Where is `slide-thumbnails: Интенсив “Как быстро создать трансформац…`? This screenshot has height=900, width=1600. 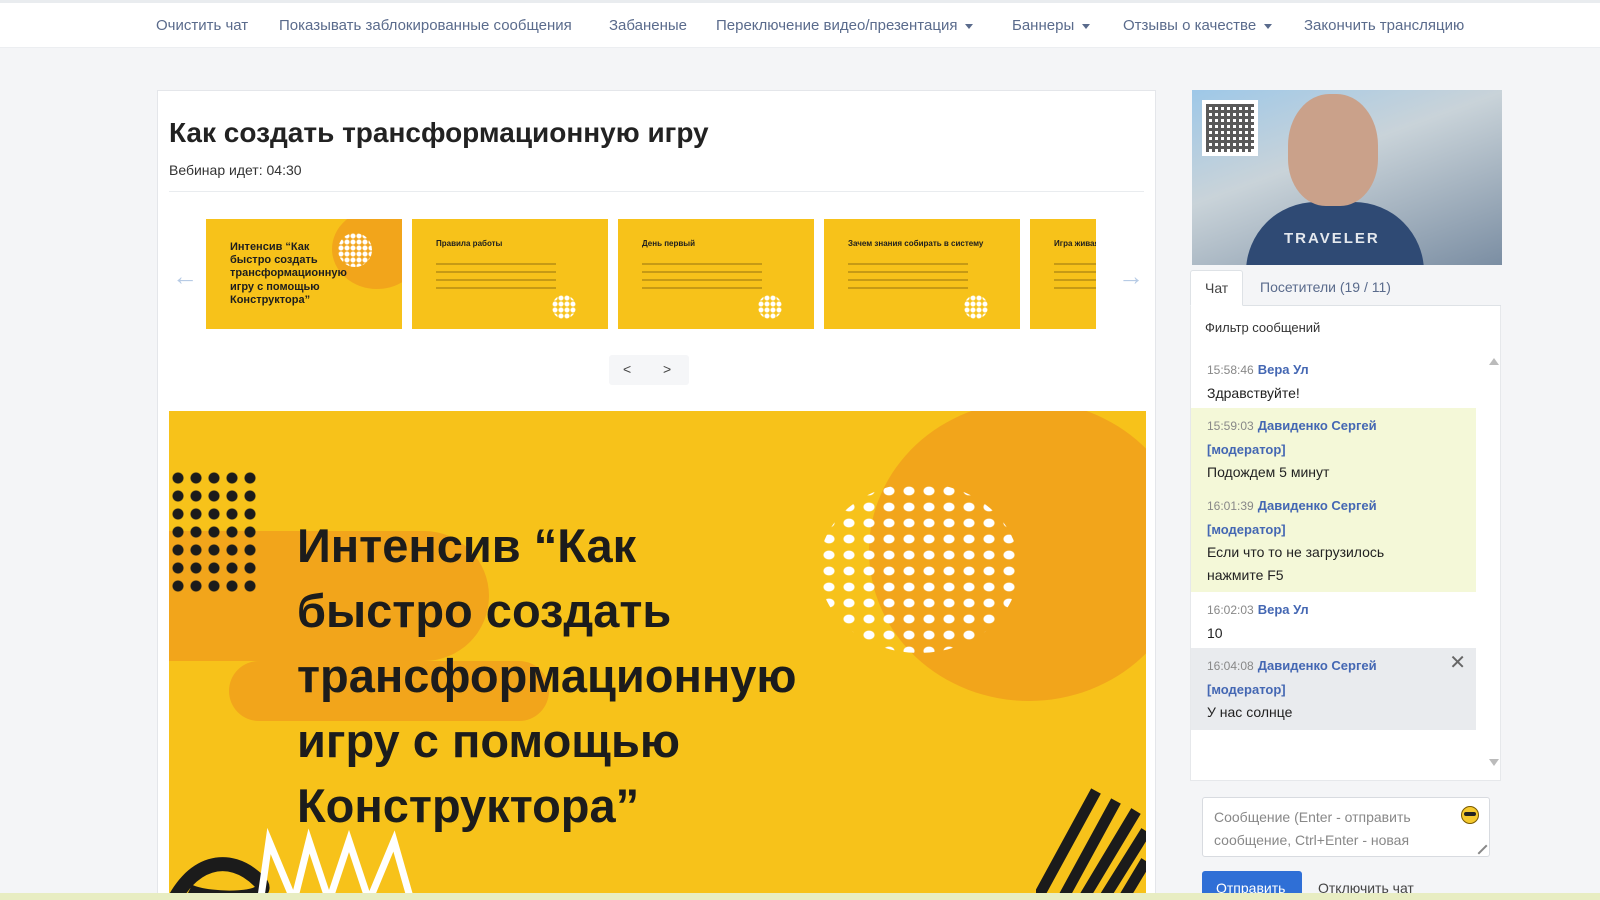
slide-thumbnails: Интенсив “Как быстро создать трансформац… is located at coordinates (651, 275).